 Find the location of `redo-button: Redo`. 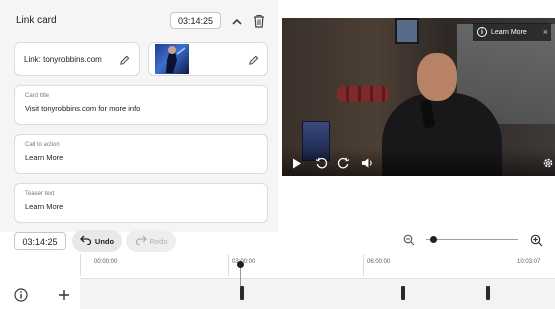

redo-button: Redo is located at coordinates (151, 241).